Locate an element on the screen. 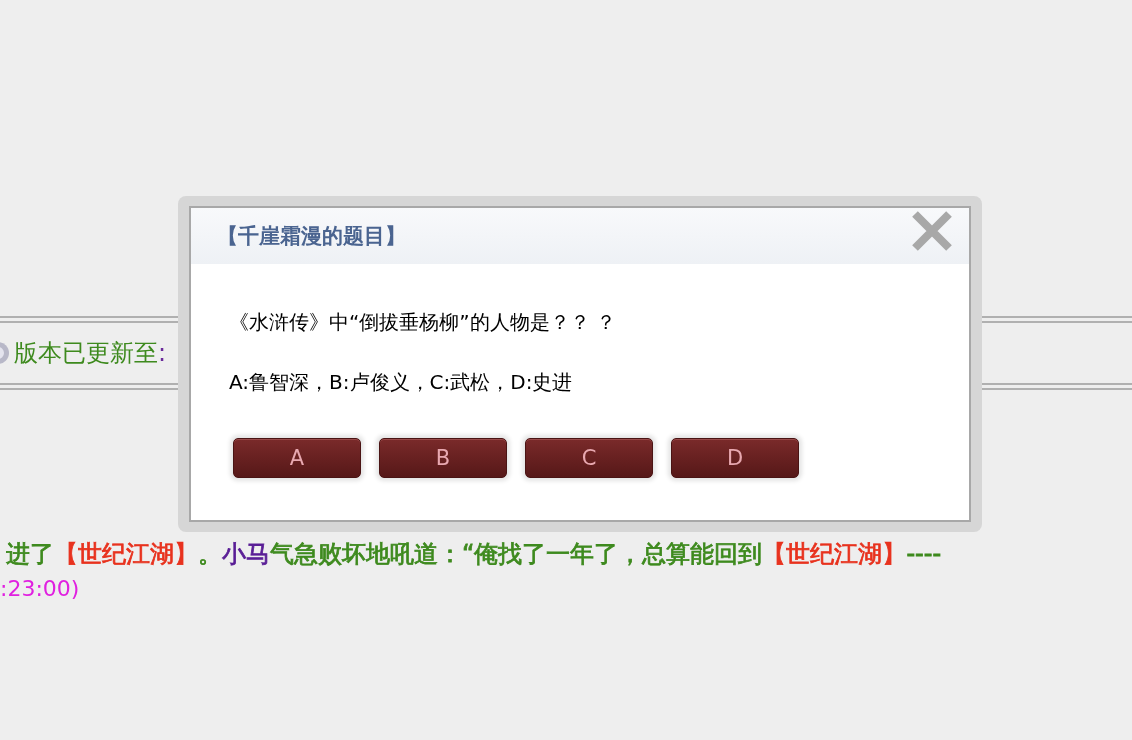 The image size is (1132, 740). options-text: A:鲁智深，B:卢俊义，C:武松，D:史进 is located at coordinates (401, 382).